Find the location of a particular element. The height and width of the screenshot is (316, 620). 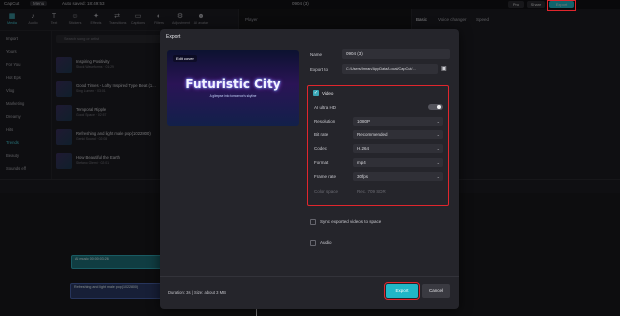

framerate-label: Frame rate is located at coordinates (325, 176).